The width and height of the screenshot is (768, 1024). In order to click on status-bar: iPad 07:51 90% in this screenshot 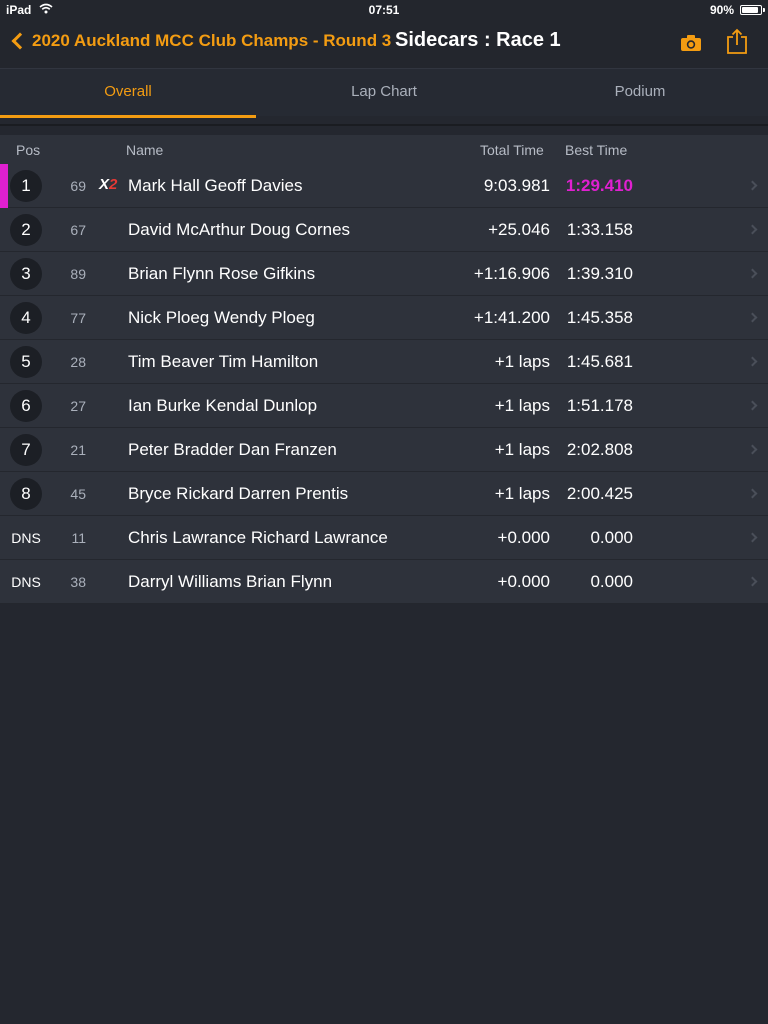, I will do `click(384, 10)`.